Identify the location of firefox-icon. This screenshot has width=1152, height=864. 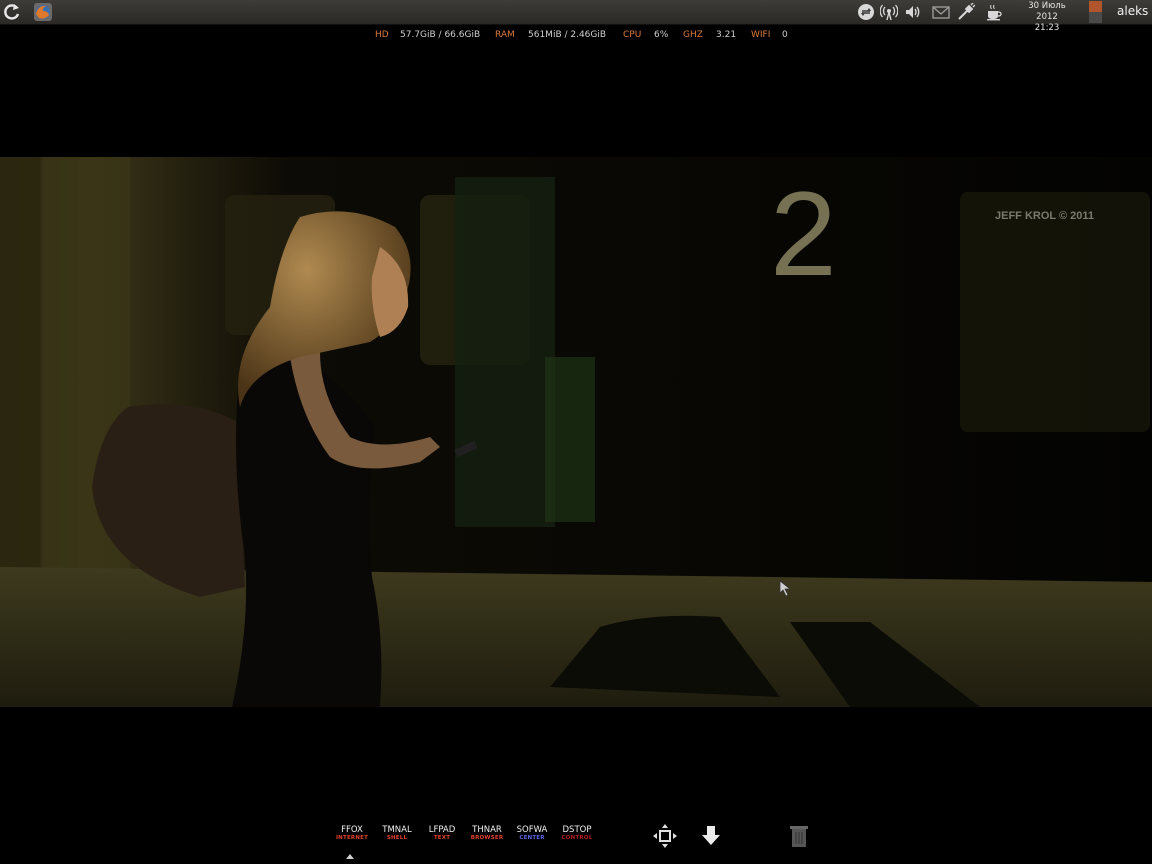
(43, 12).